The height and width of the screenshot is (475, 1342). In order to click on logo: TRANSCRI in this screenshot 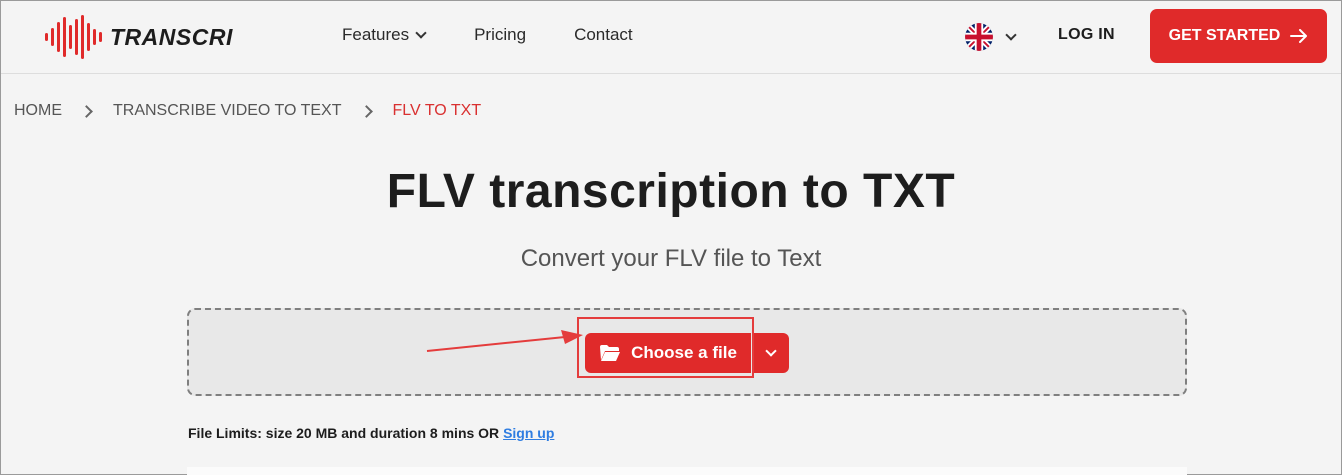, I will do `click(139, 37)`.